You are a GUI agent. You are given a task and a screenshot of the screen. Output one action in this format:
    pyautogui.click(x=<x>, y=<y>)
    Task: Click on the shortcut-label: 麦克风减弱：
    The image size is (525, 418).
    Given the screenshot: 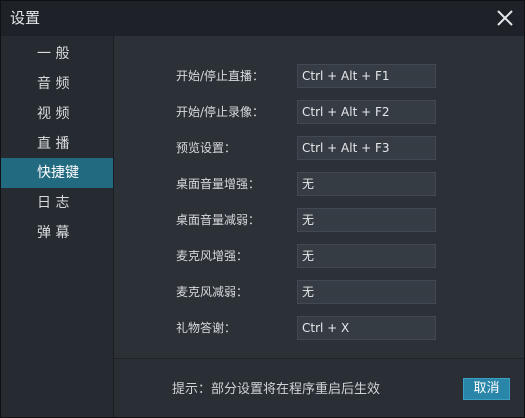 What is the action you would take?
    pyautogui.click(x=212, y=292)
    